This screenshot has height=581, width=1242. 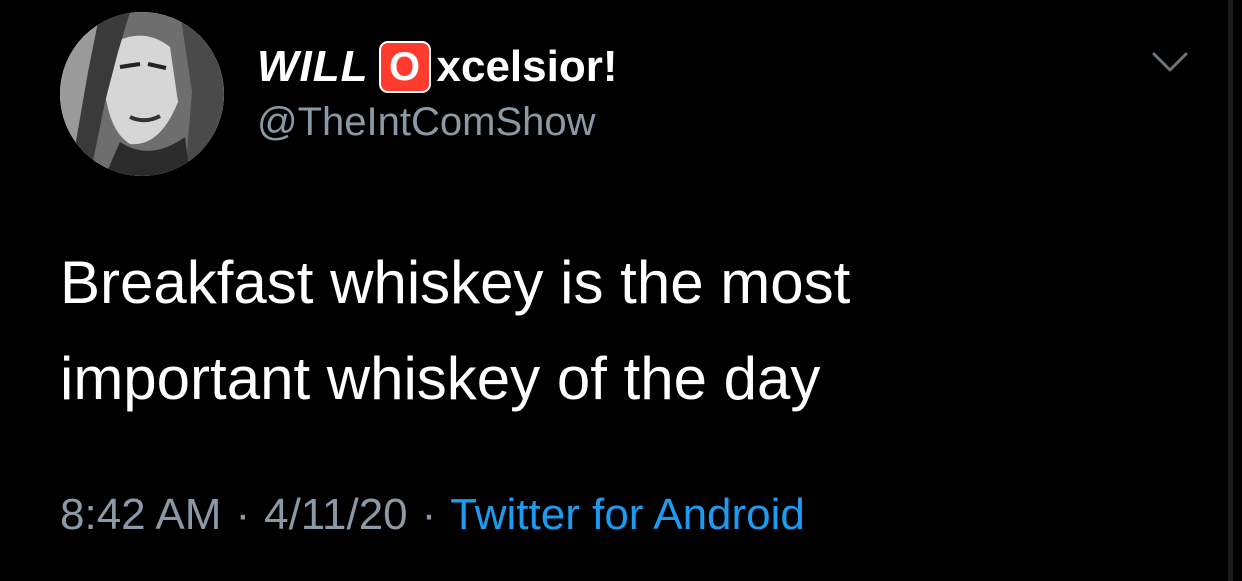 I want to click on avatar, so click(x=142, y=94).